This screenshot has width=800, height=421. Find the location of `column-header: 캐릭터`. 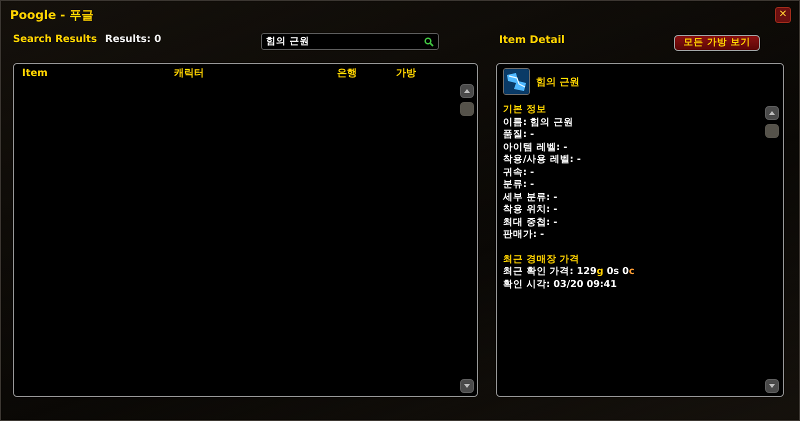

column-header: 캐릭터 is located at coordinates (189, 73).